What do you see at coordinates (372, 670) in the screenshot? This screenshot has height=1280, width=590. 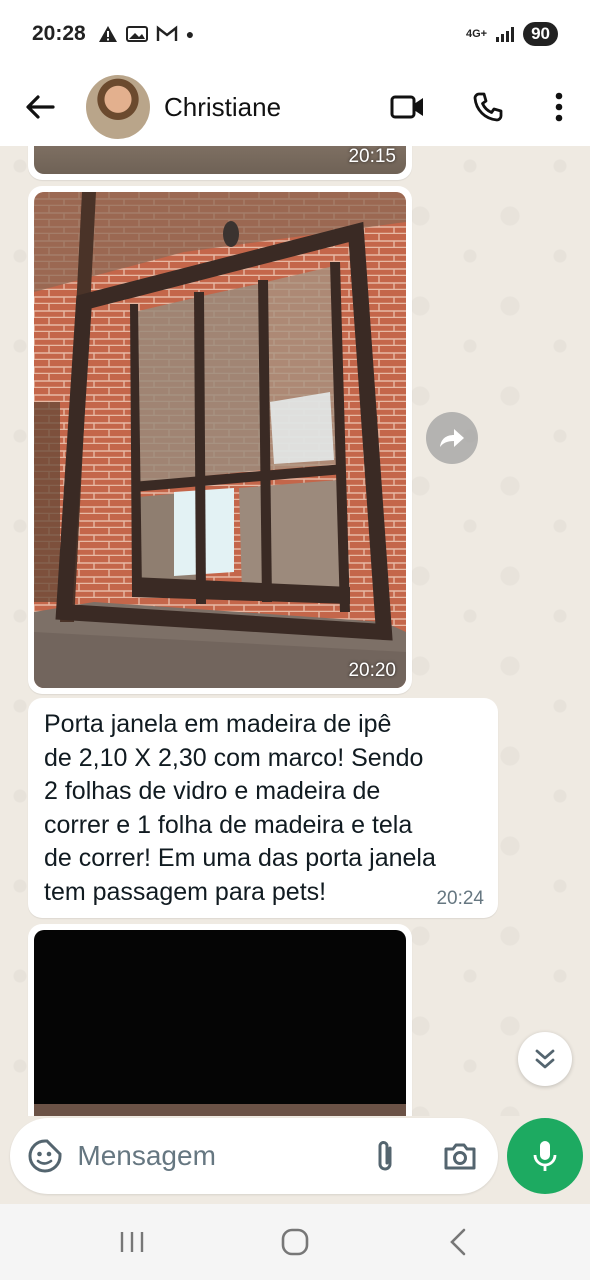 I see `message-time: 20:20` at bounding box center [372, 670].